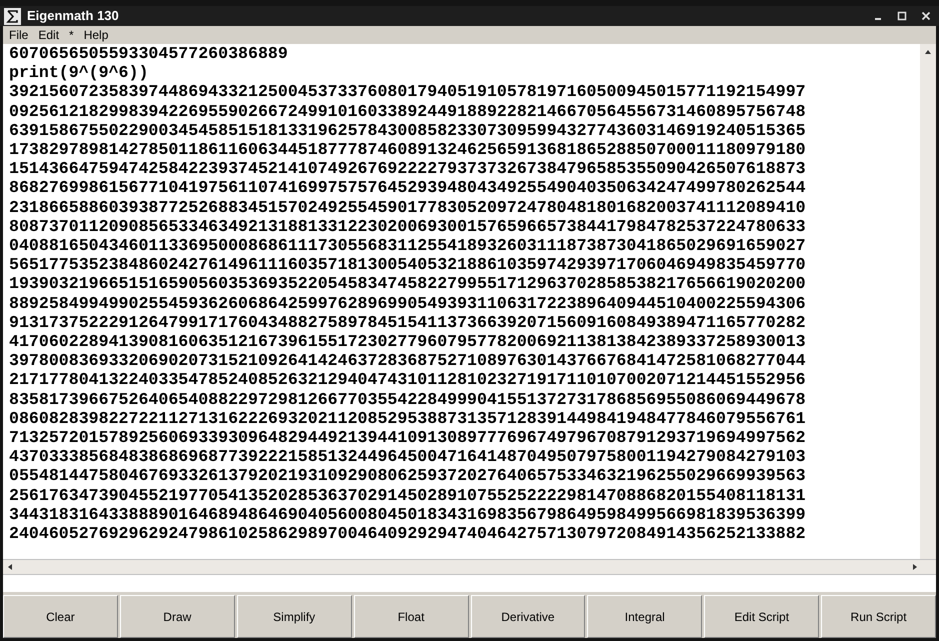 This screenshot has width=939, height=641. What do you see at coordinates (408, 418) in the screenshot?
I see `output-line: 08608283982272211271316222693202112085295388731357128391449841948477846079556761` at bounding box center [408, 418].